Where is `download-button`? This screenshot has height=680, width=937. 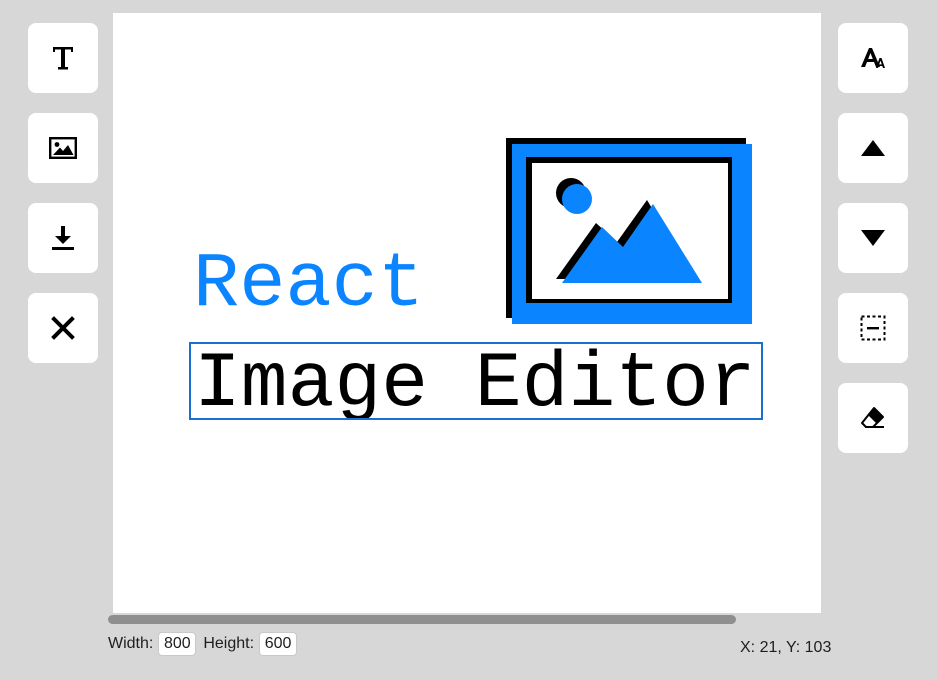 download-button is located at coordinates (63, 238).